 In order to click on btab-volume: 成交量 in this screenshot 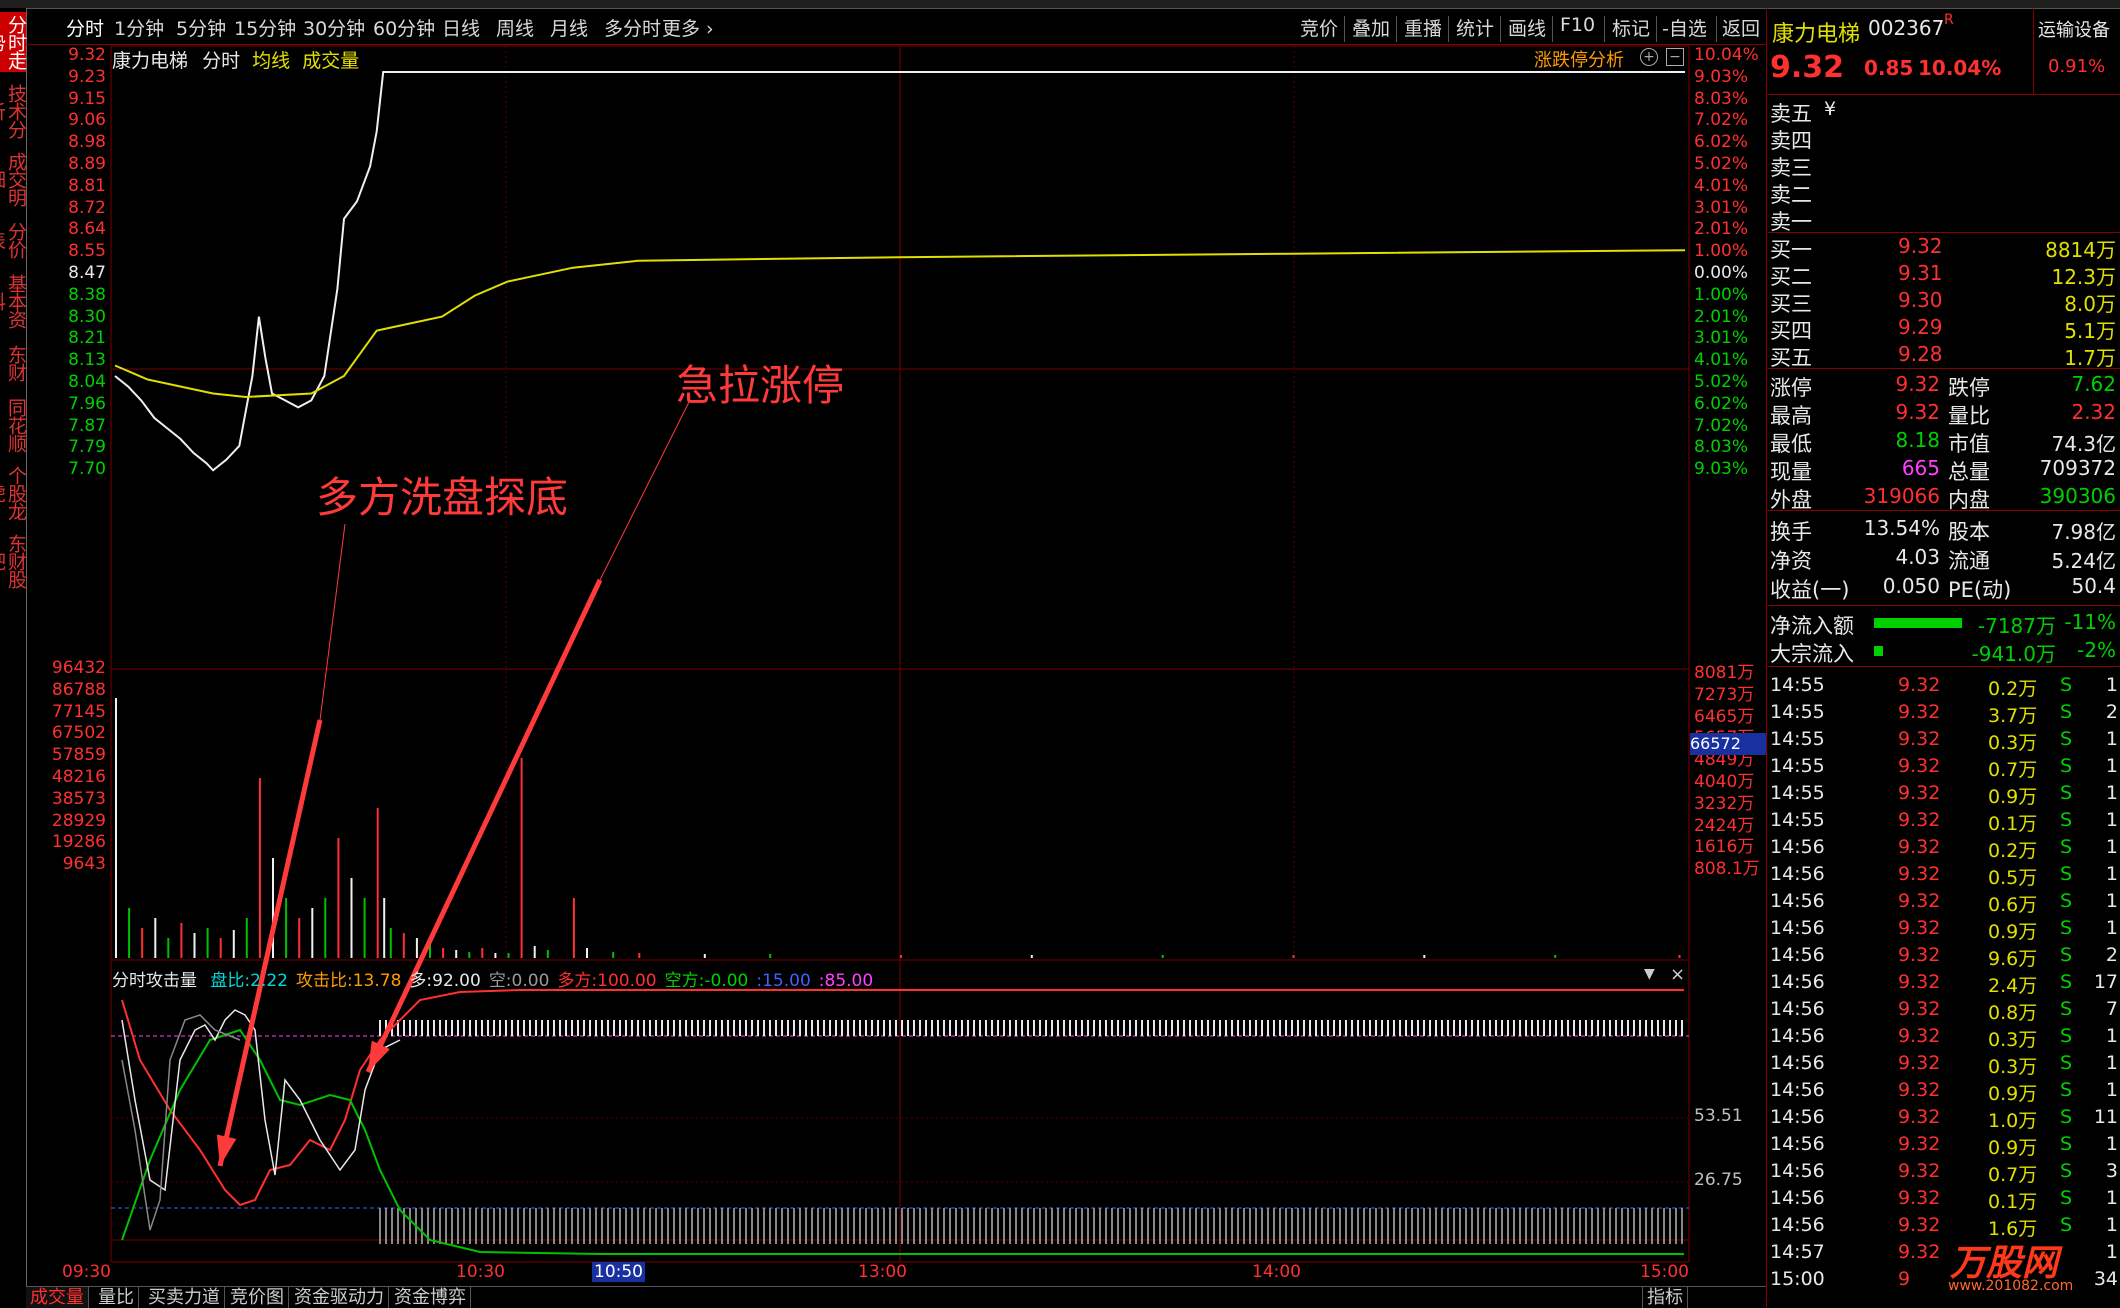, I will do `click(57, 1297)`.